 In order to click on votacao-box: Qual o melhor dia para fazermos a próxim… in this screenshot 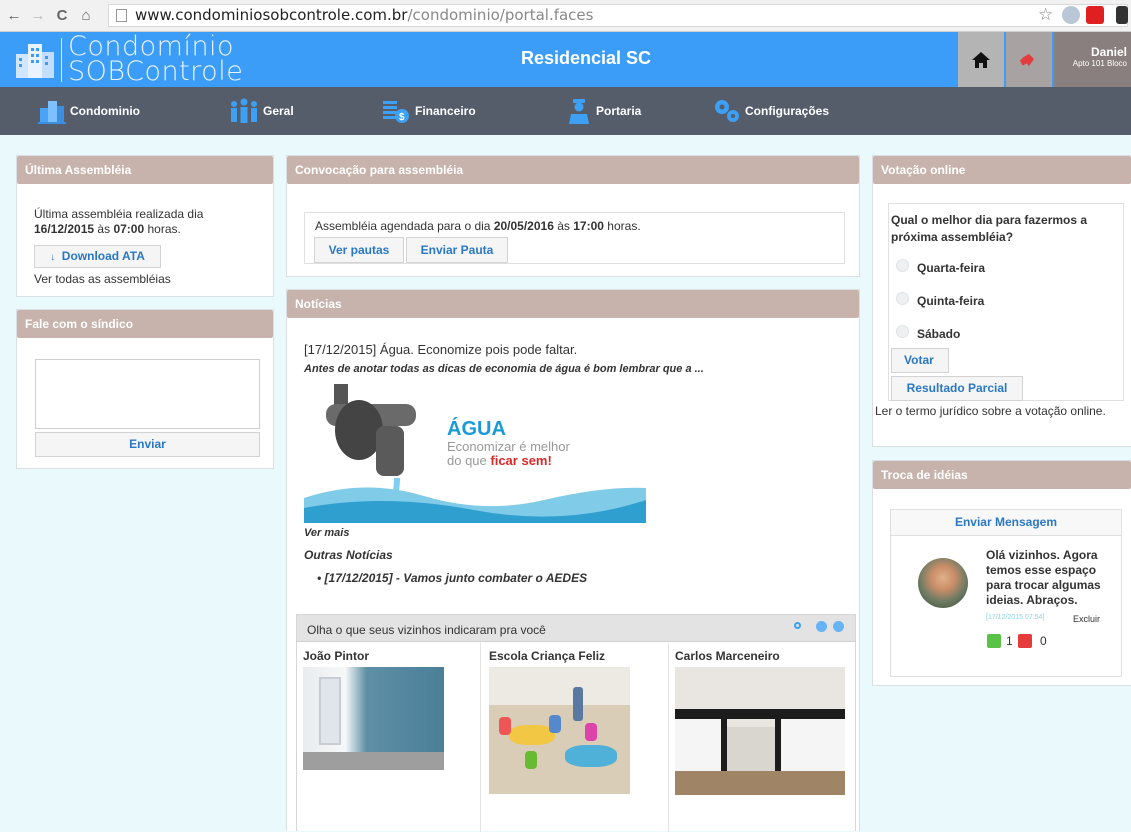, I will do `click(1006, 302)`.